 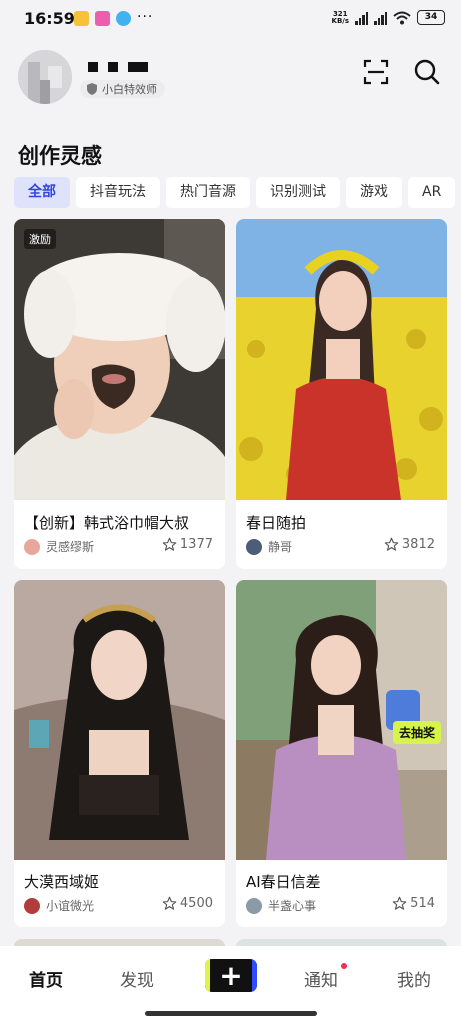 I want to click on card-title: 春日随拍, so click(x=276, y=523).